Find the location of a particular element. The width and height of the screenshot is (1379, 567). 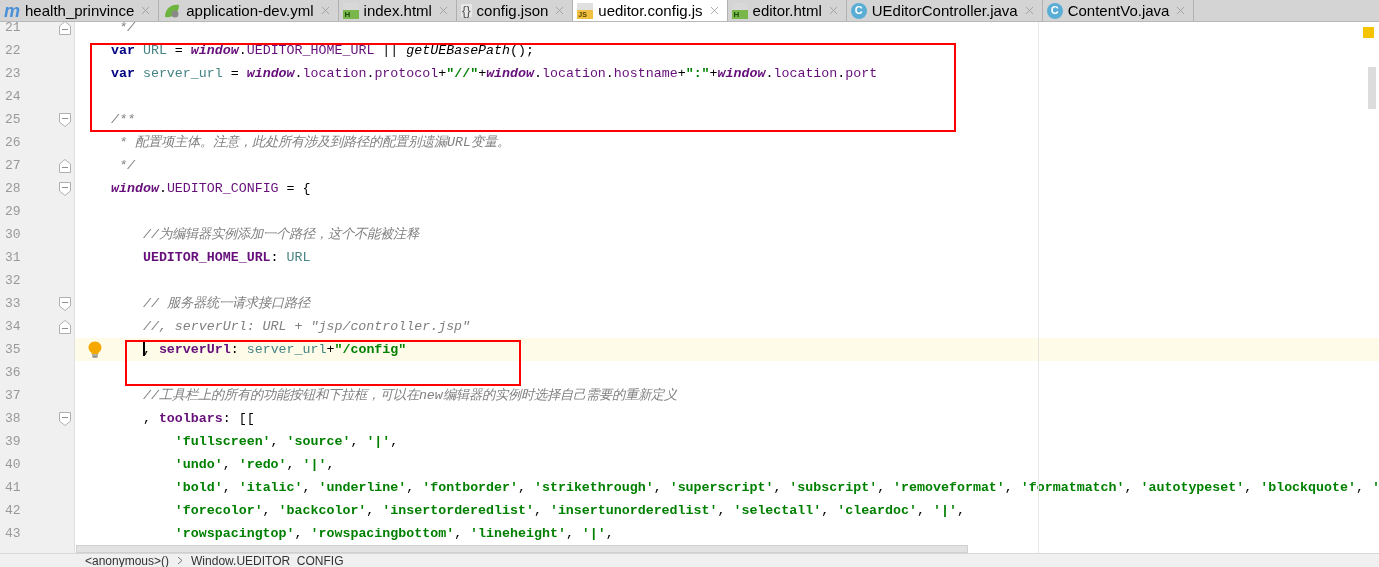

line-number: 21 is located at coordinates (13, 29).